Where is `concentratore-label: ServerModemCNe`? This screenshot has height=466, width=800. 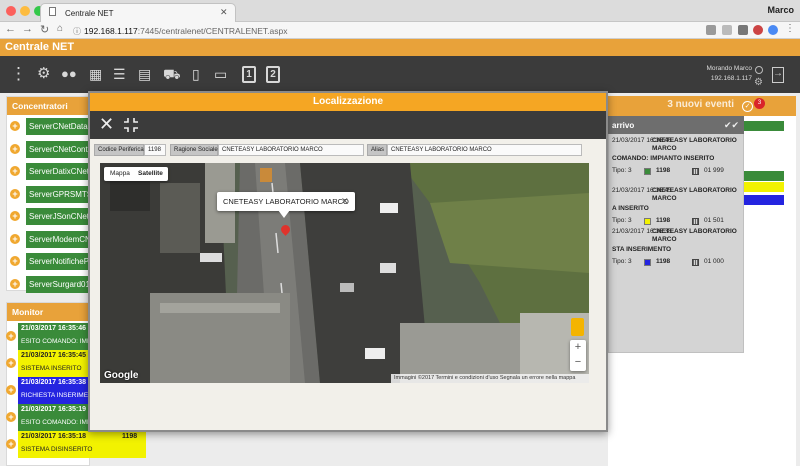
concentratore-label: ServerModemCNe is located at coordinates (58, 239).